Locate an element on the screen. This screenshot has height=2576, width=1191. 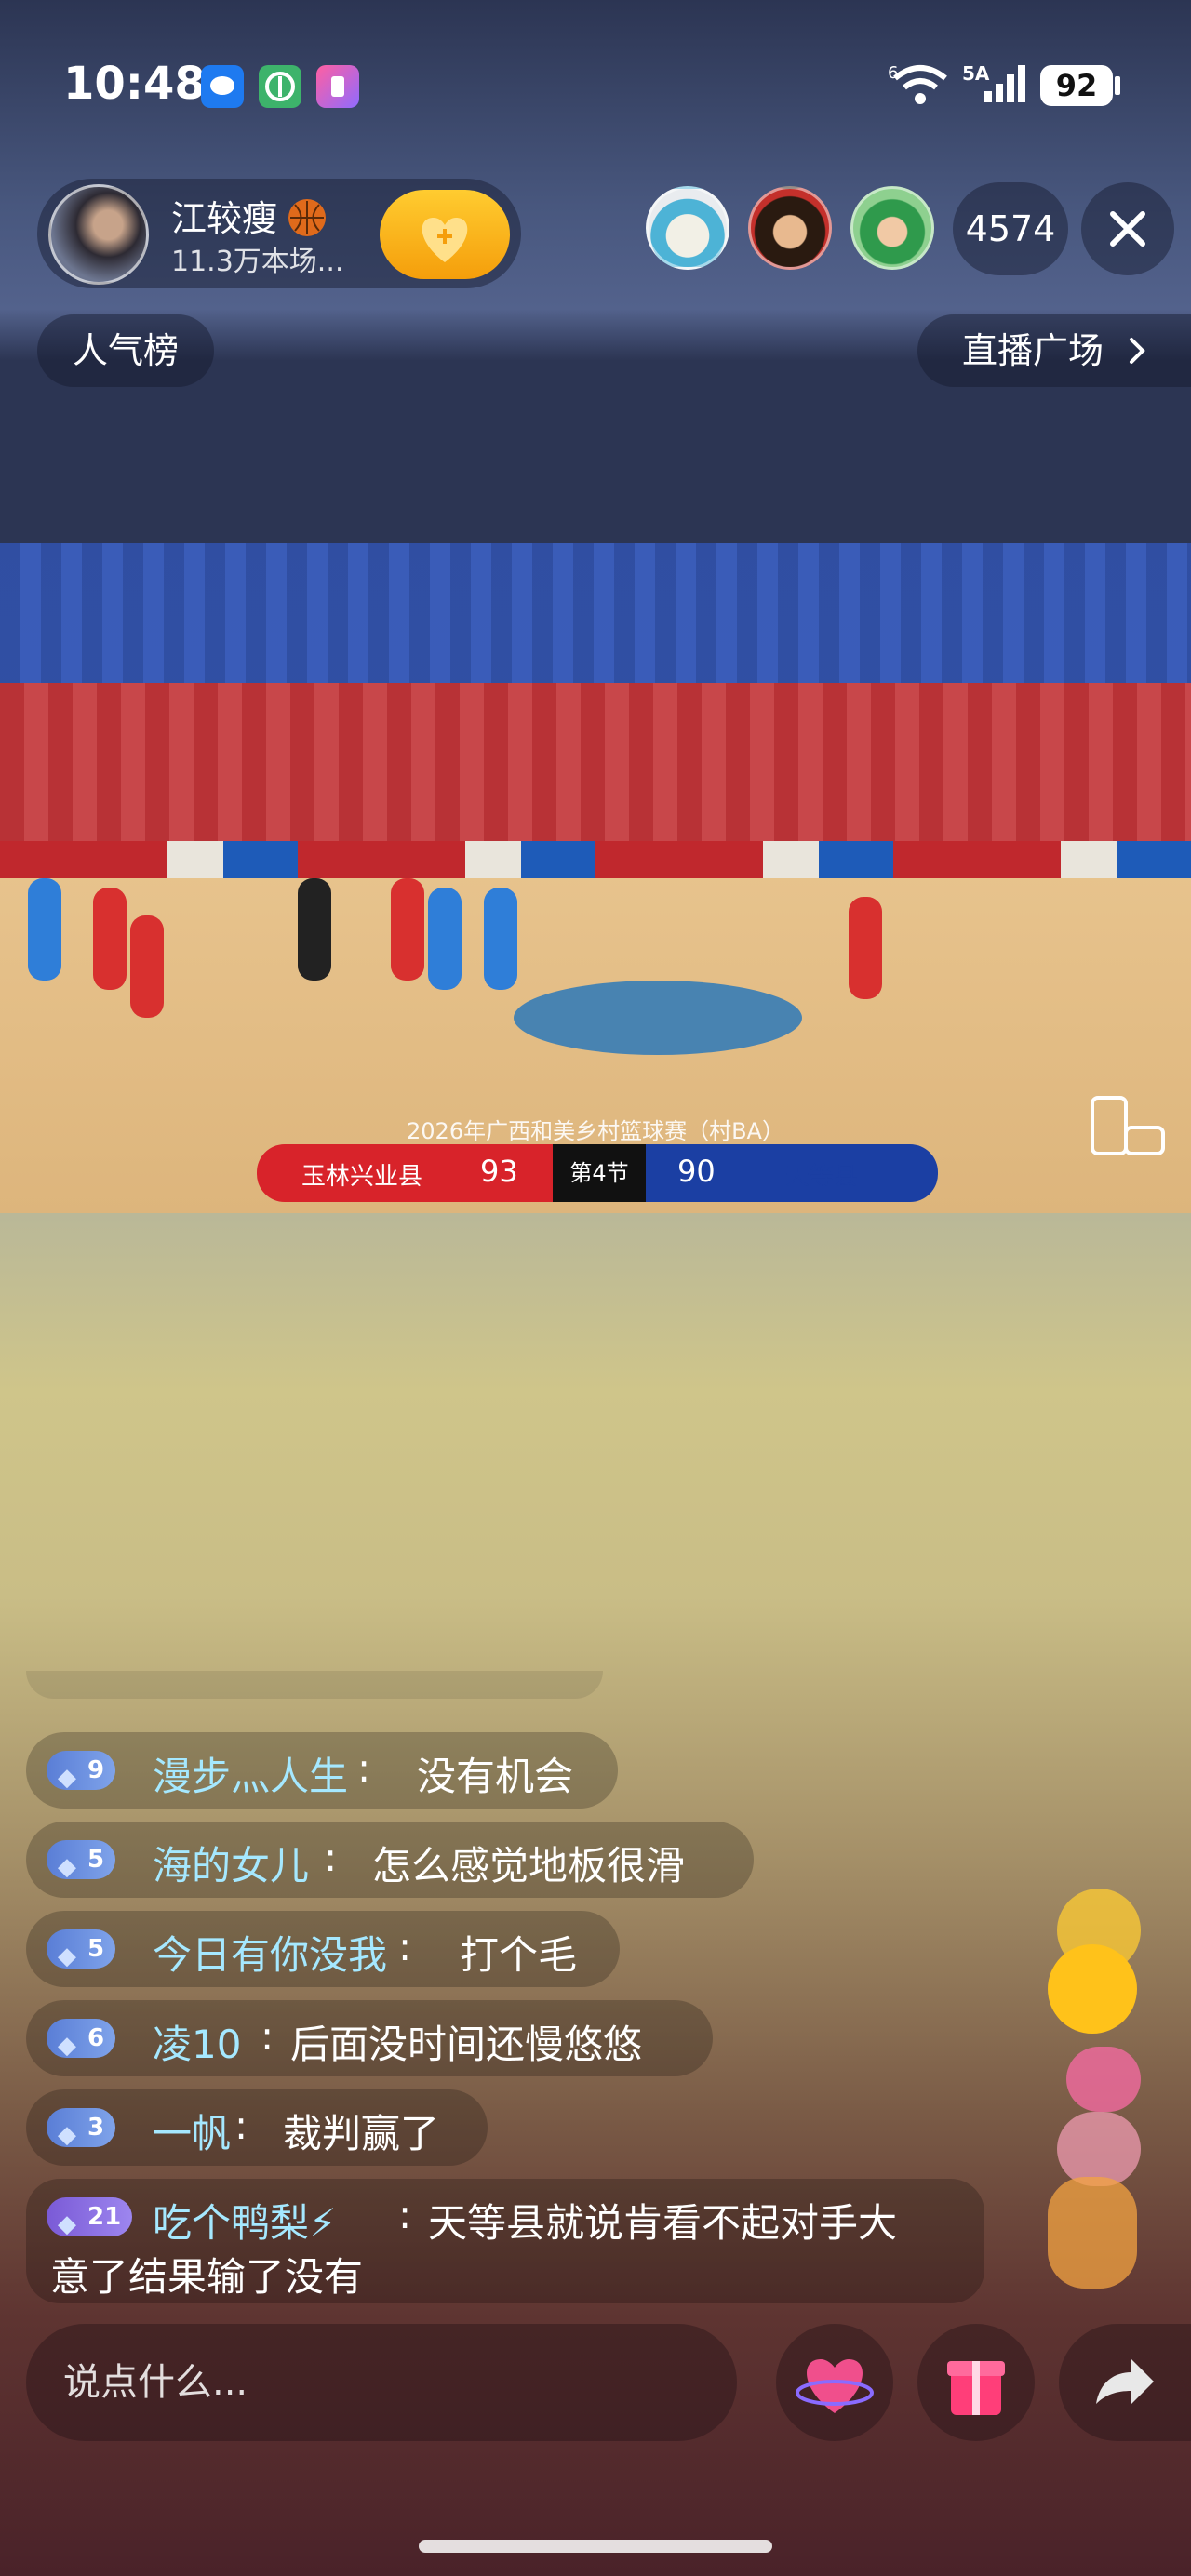
comment-username: 漫步灬人生 is located at coordinates (250, 1773).